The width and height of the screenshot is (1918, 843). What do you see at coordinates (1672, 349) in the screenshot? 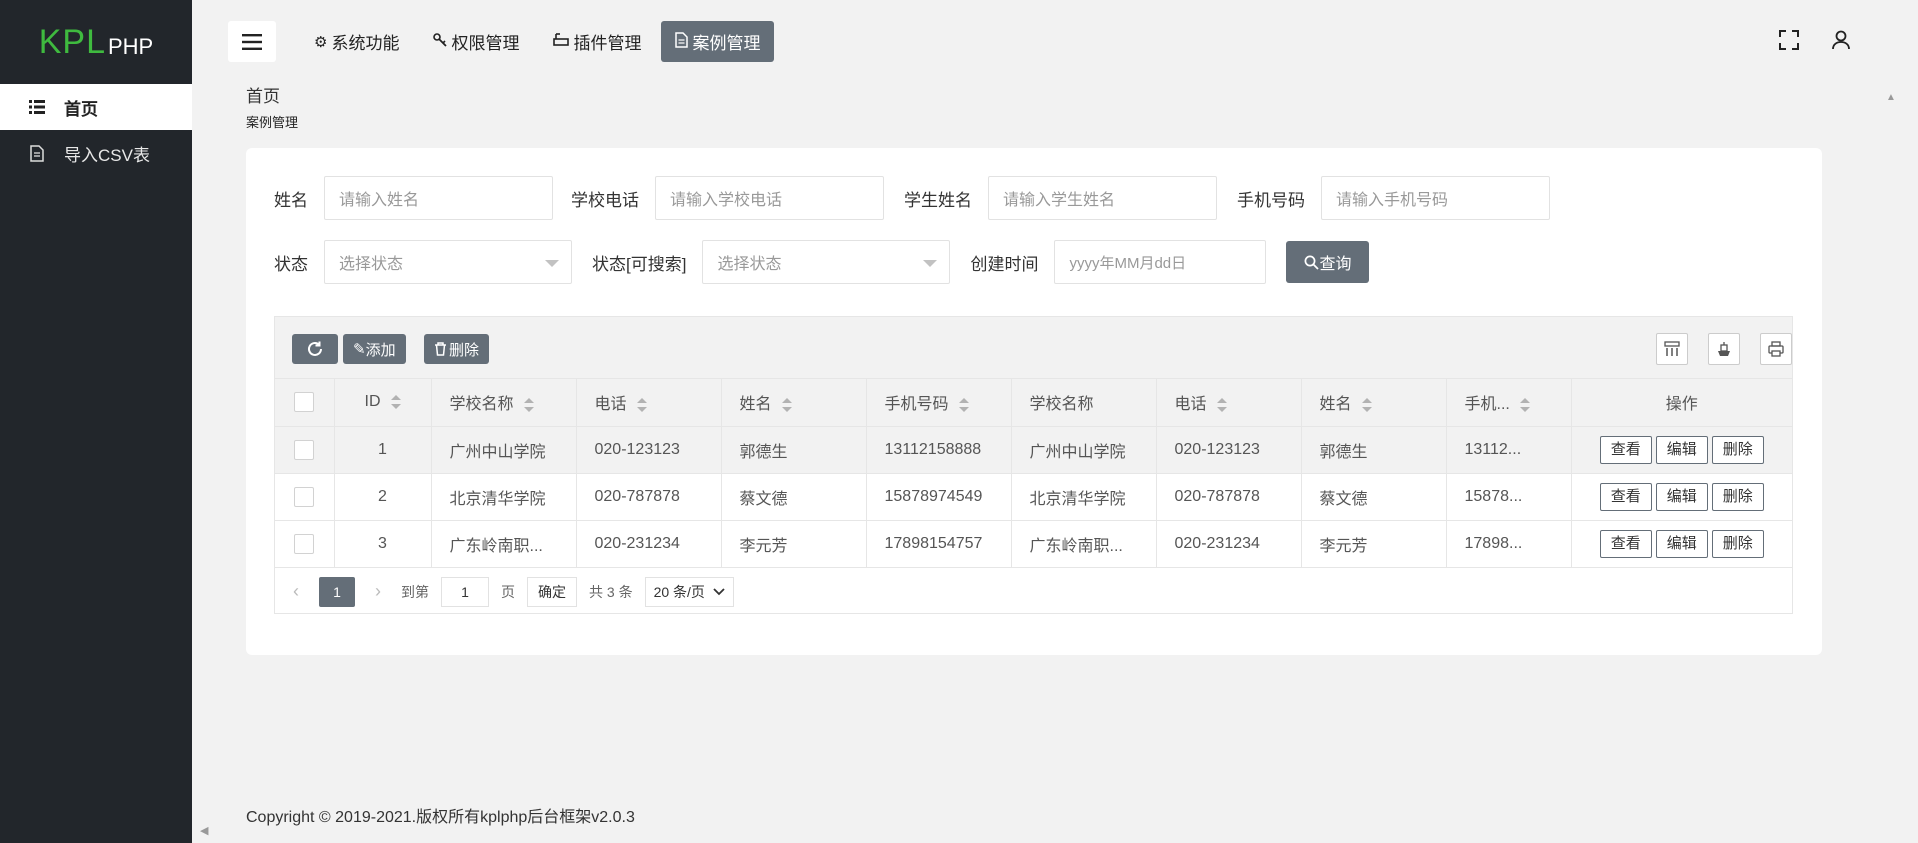
I see `columns-button` at bounding box center [1672, 349].